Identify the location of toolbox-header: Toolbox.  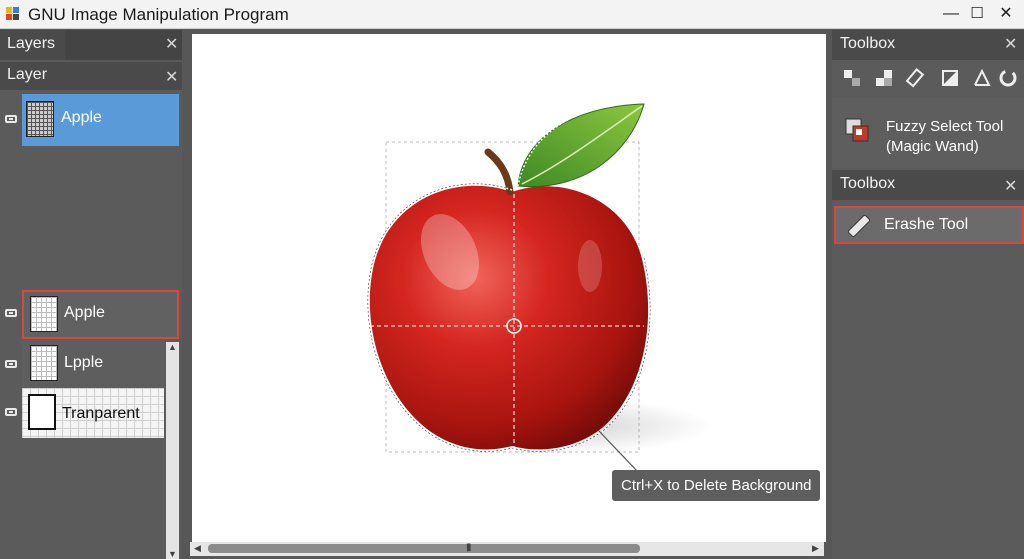
(928, 45).